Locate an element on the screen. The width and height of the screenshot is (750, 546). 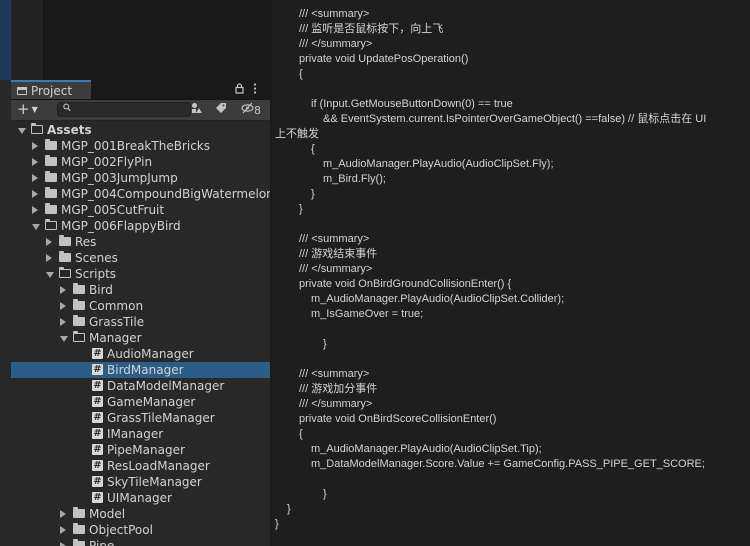
script-item: # DataModelManager is located at coordinates (140, 386).